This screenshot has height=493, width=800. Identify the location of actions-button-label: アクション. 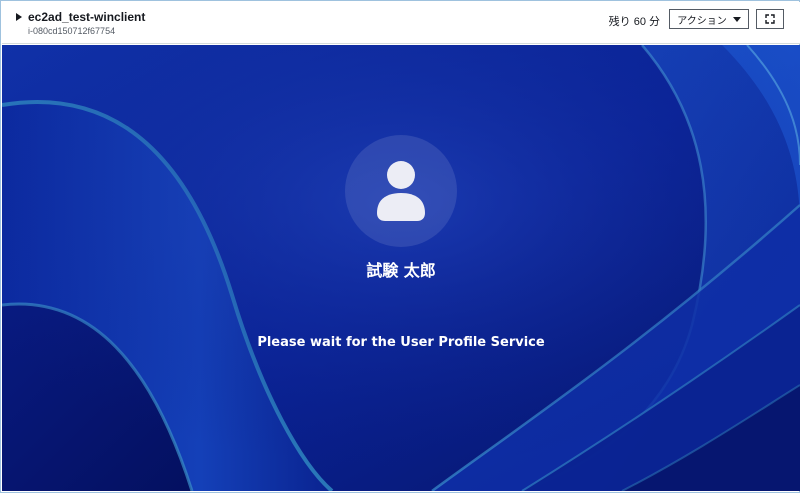
(702, 21).